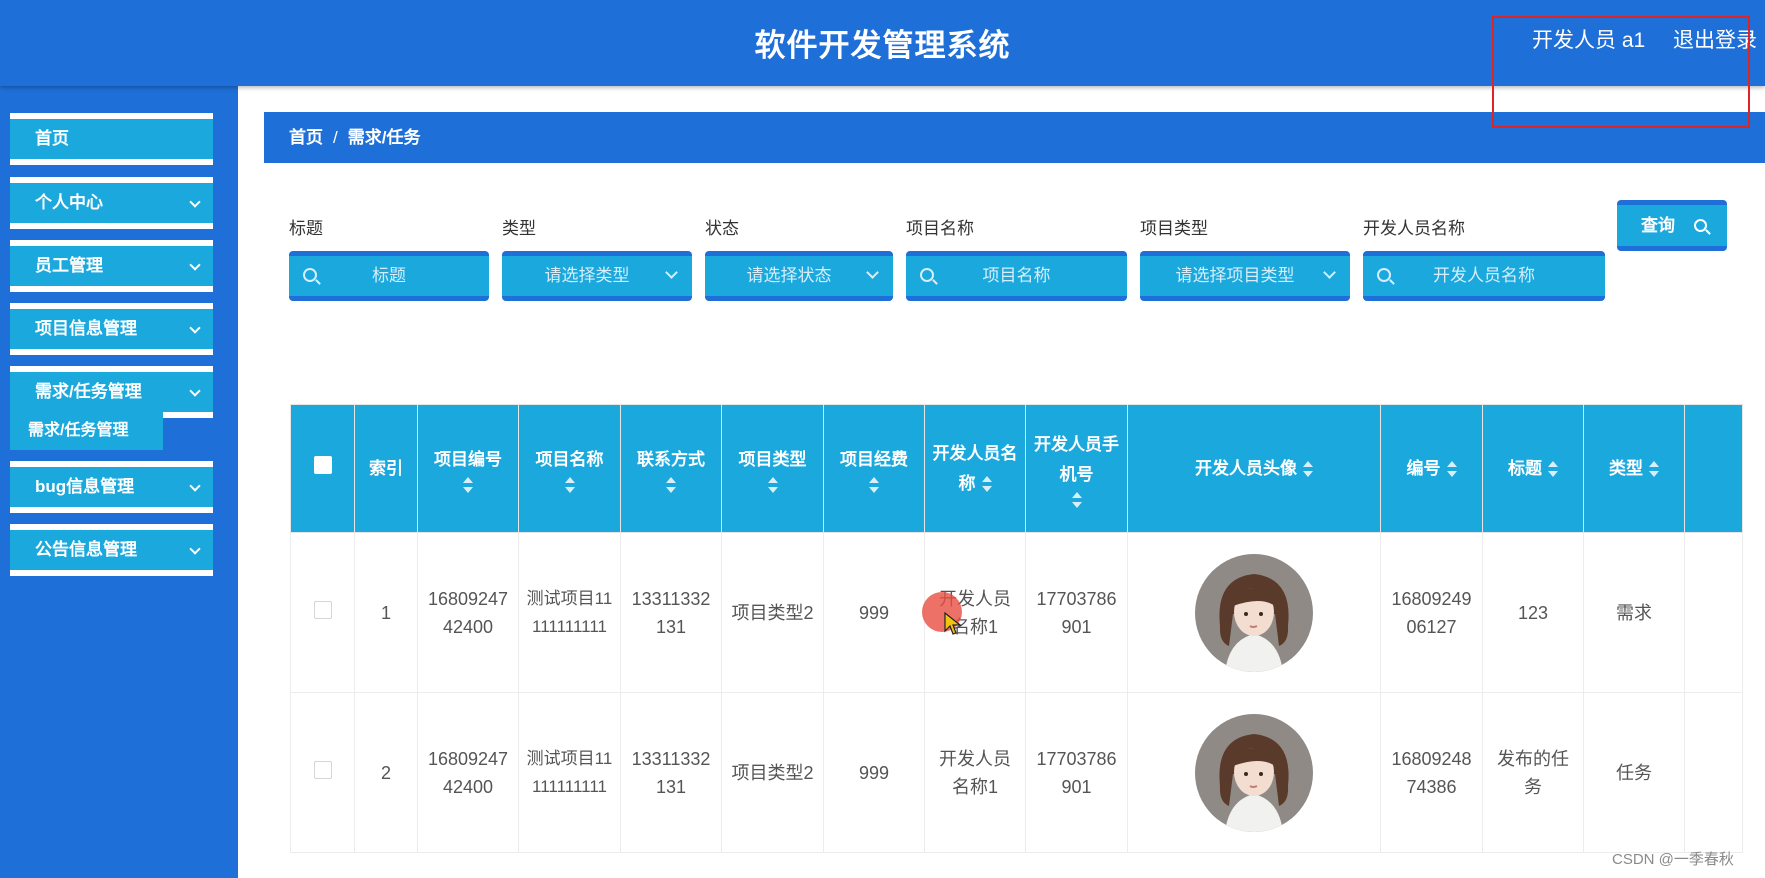 This screenshot has height=878, width=1765. I want to click on query-button: 查询, so click(1672, 225).